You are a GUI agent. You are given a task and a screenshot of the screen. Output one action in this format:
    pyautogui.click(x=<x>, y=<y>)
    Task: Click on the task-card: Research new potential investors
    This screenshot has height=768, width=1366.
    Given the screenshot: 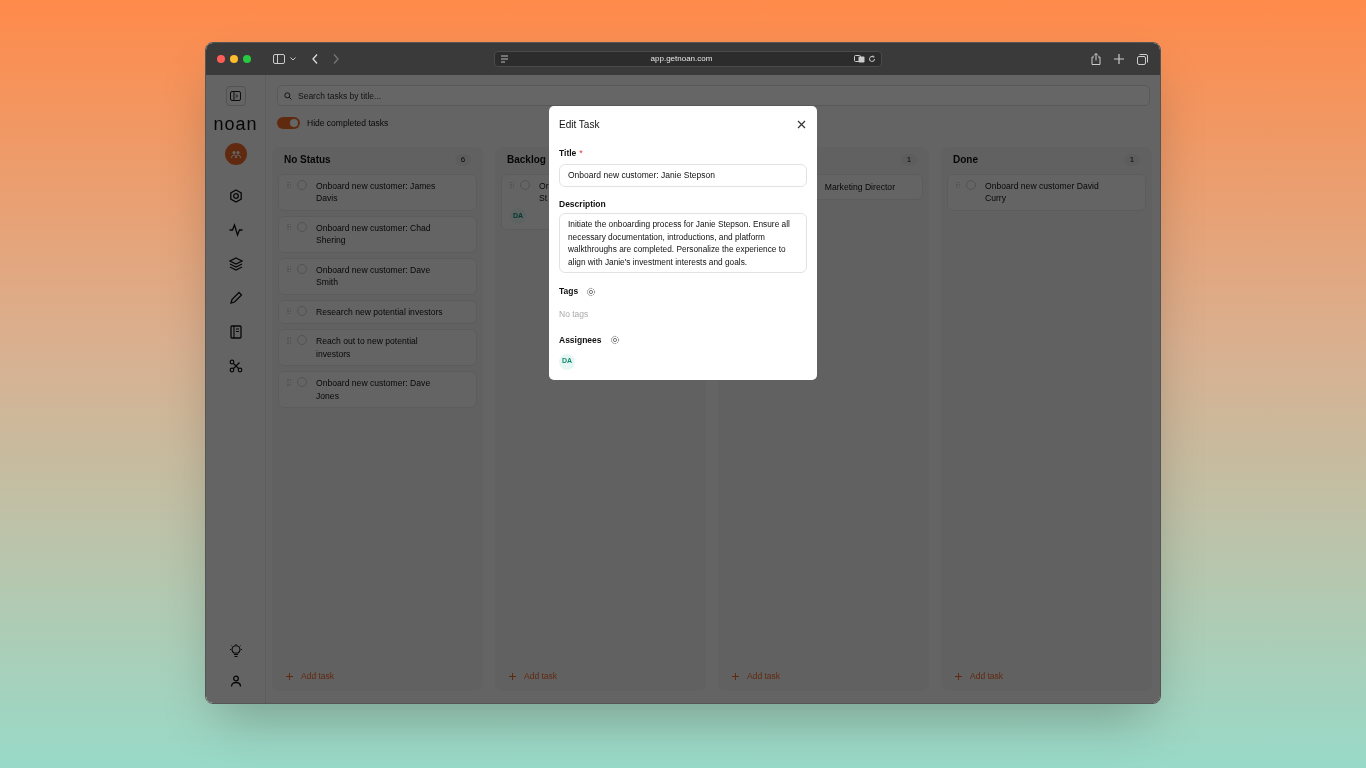 What is the action you would take?
    pyautogui.click(x=377, y=312)
    